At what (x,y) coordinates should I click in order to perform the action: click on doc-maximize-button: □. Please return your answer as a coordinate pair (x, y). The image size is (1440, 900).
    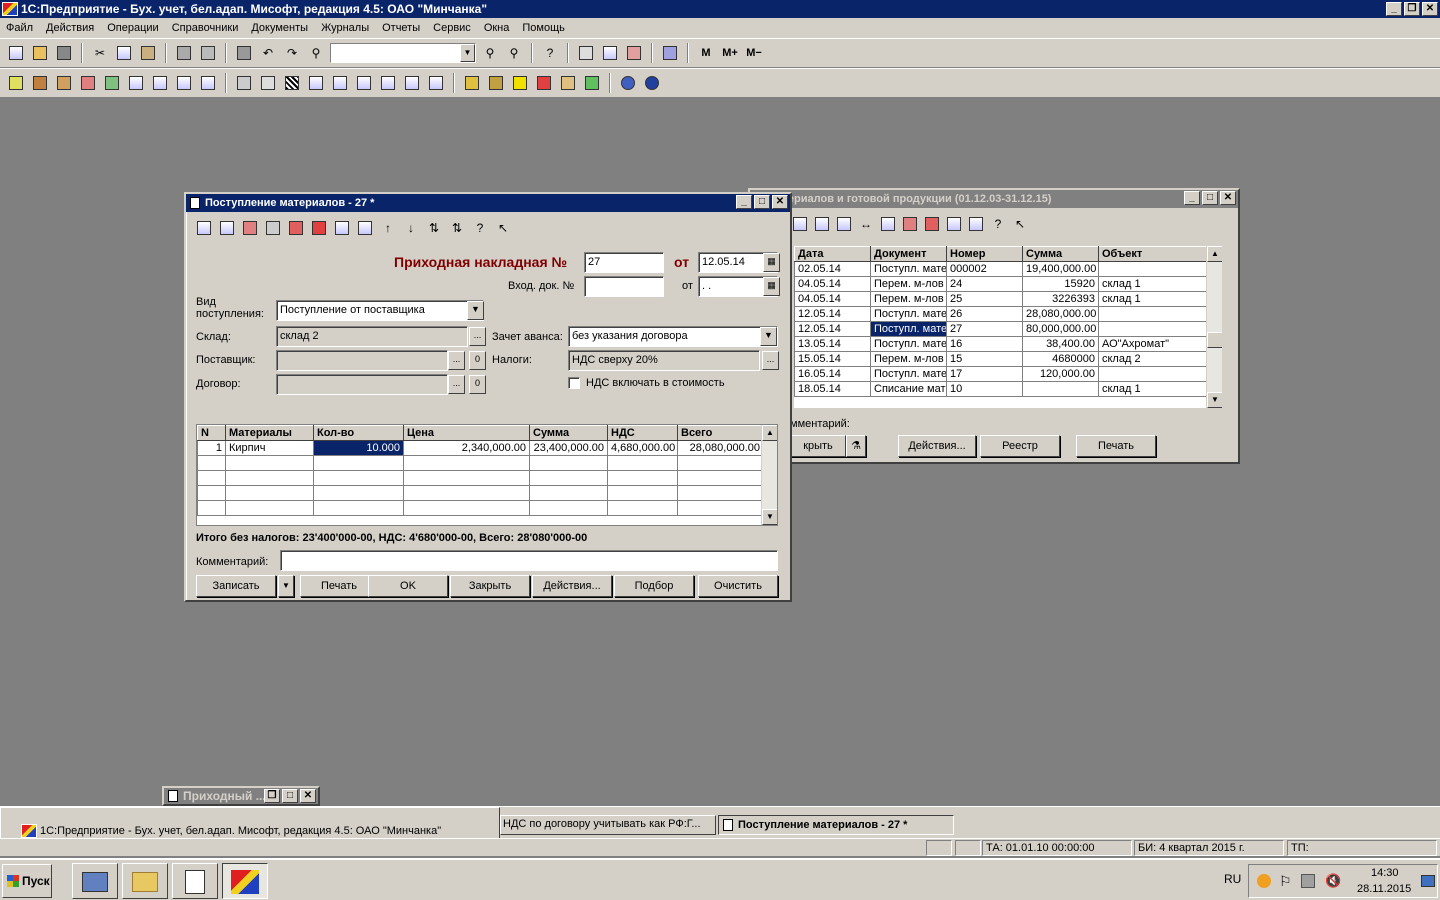
    Looking at the image, I should click on (762, 202).